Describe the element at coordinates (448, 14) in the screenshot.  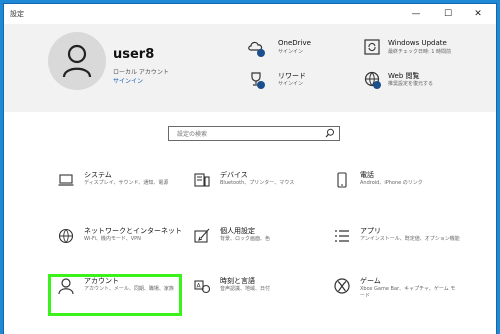
I see `maximize-button: ☐` at that location.